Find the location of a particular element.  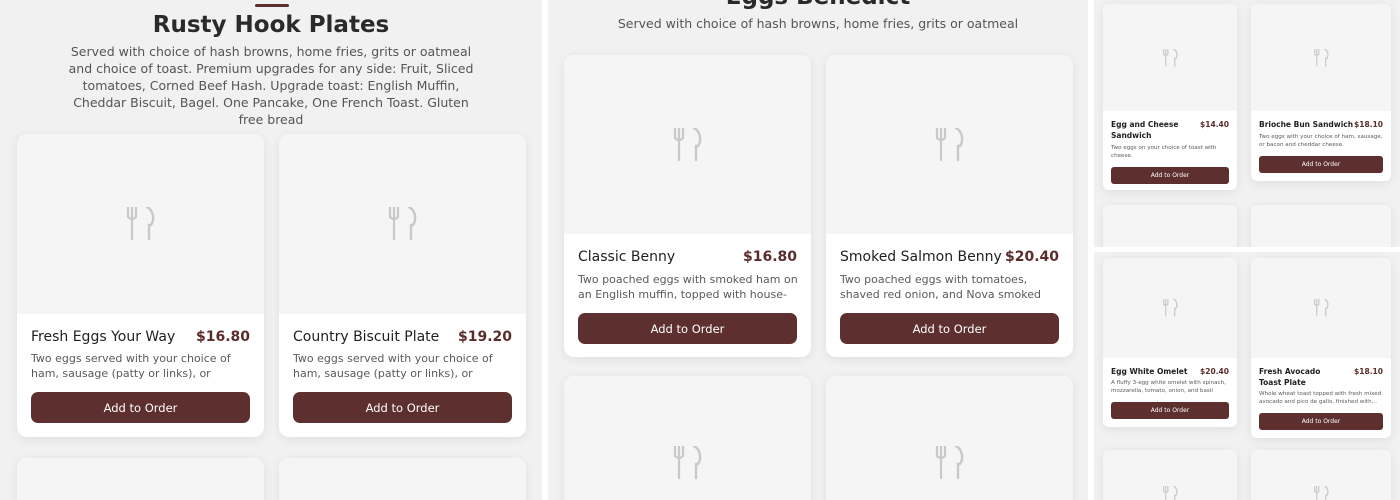

item-price: $19.20 is located at coordinates (484, 337).